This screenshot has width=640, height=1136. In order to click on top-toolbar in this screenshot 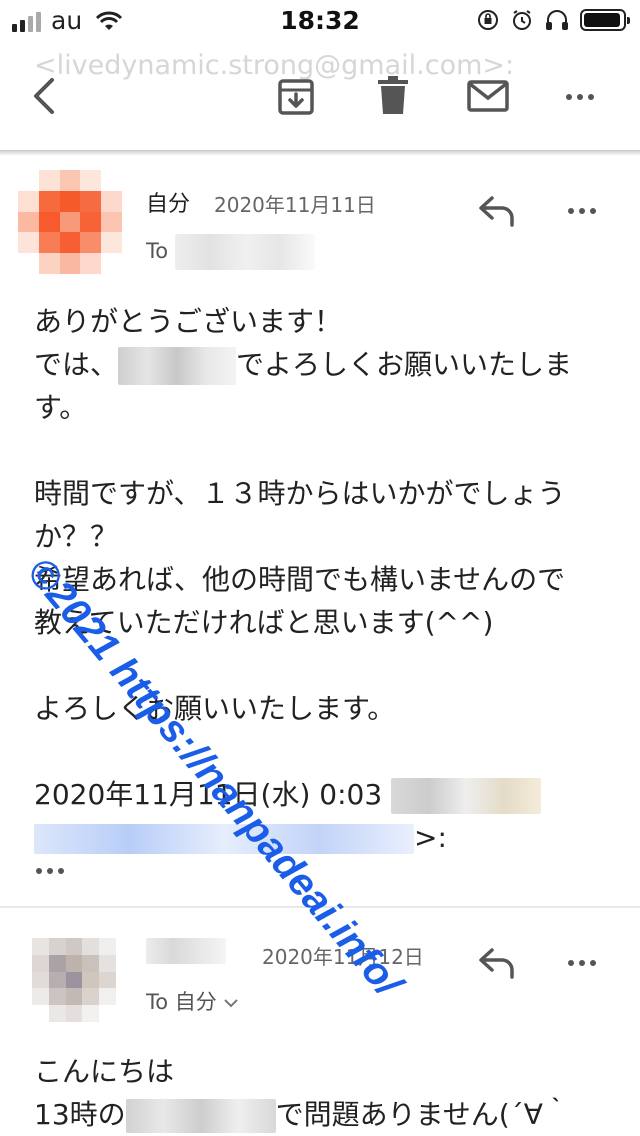, I will do `click(320, 96)`.